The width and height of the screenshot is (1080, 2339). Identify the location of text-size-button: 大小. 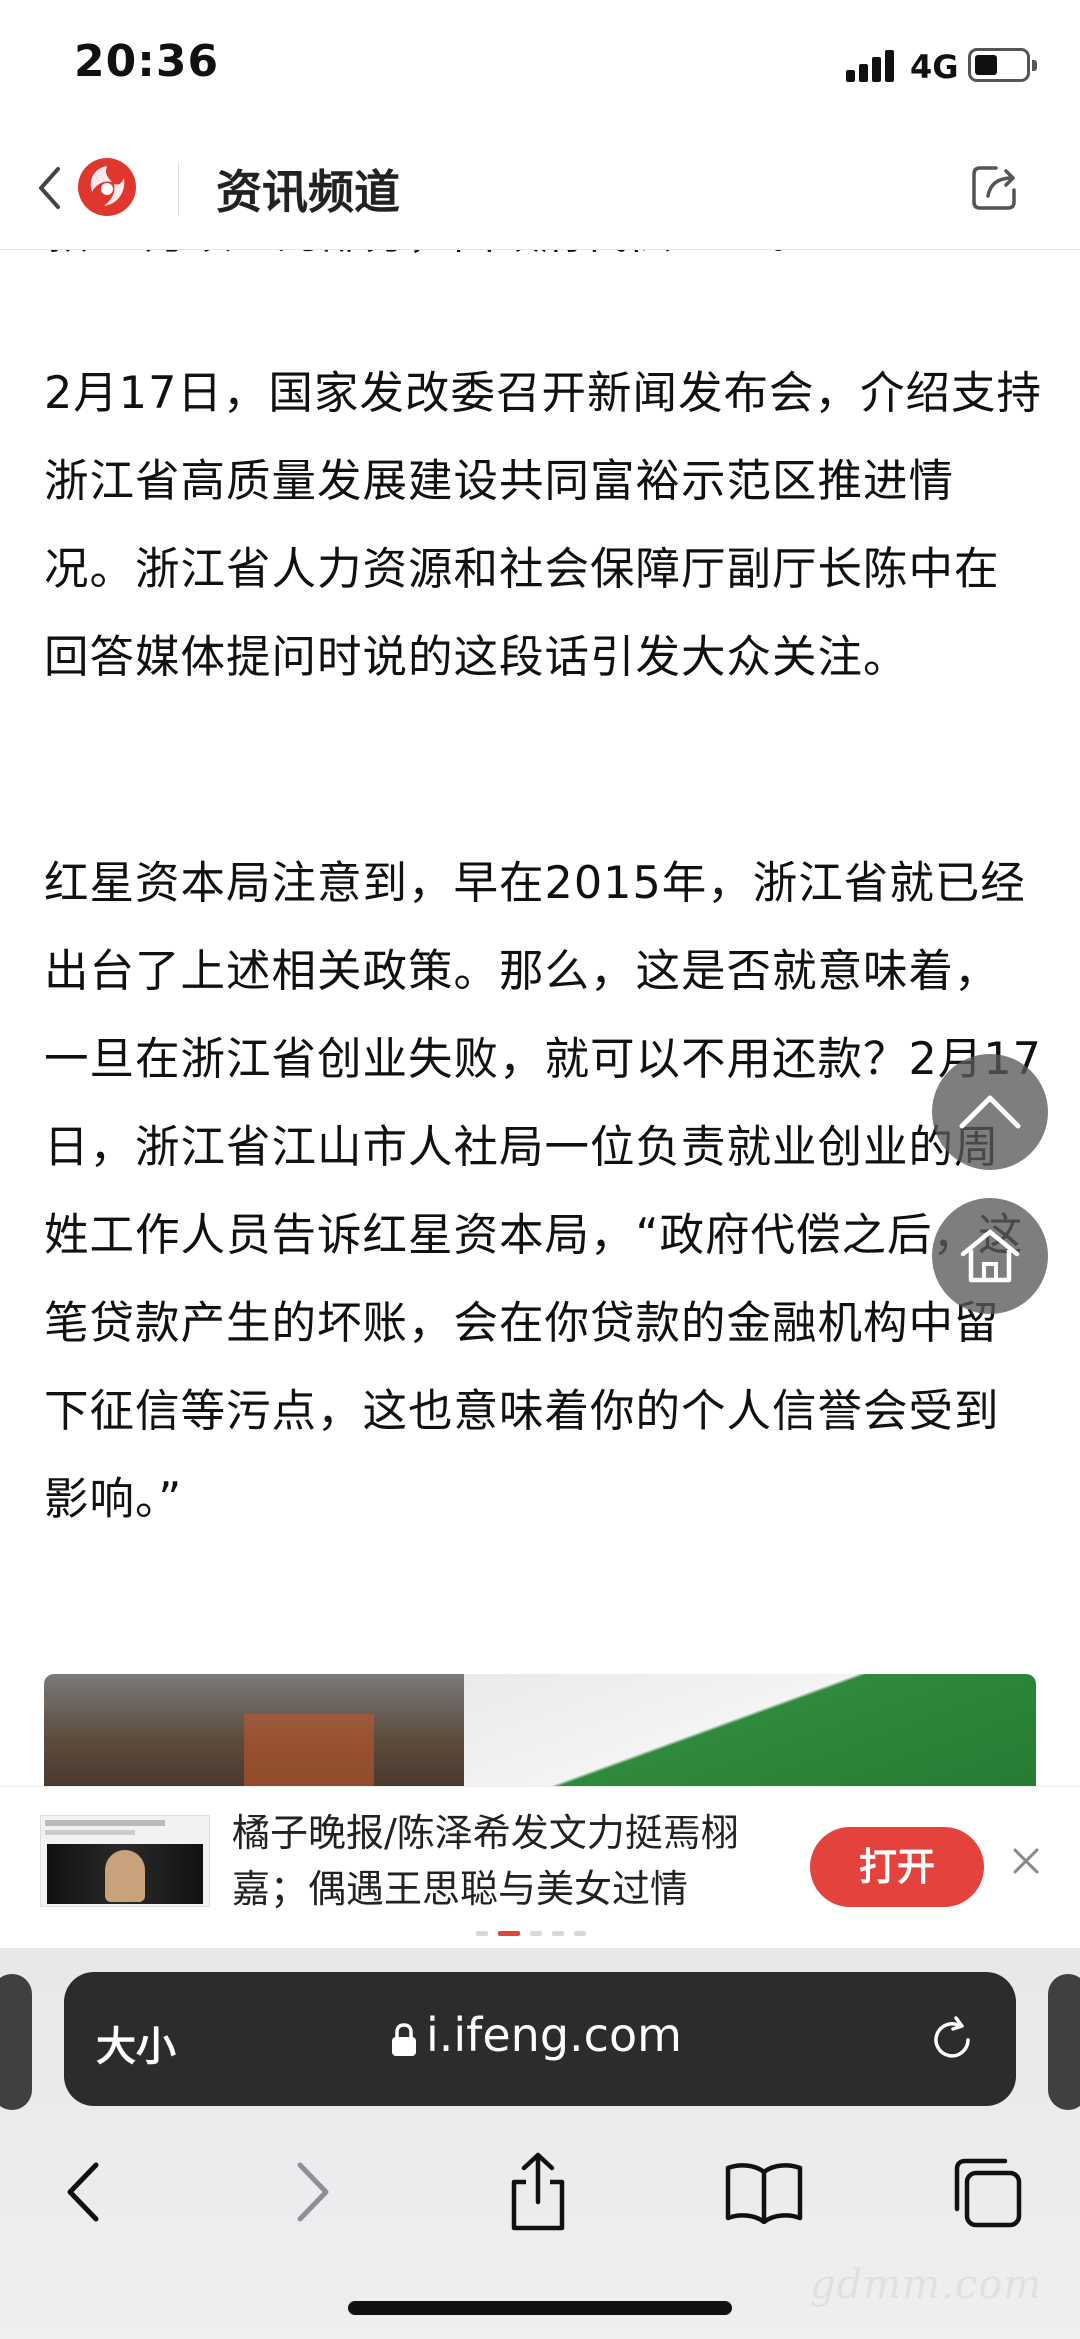
(136, 2043).